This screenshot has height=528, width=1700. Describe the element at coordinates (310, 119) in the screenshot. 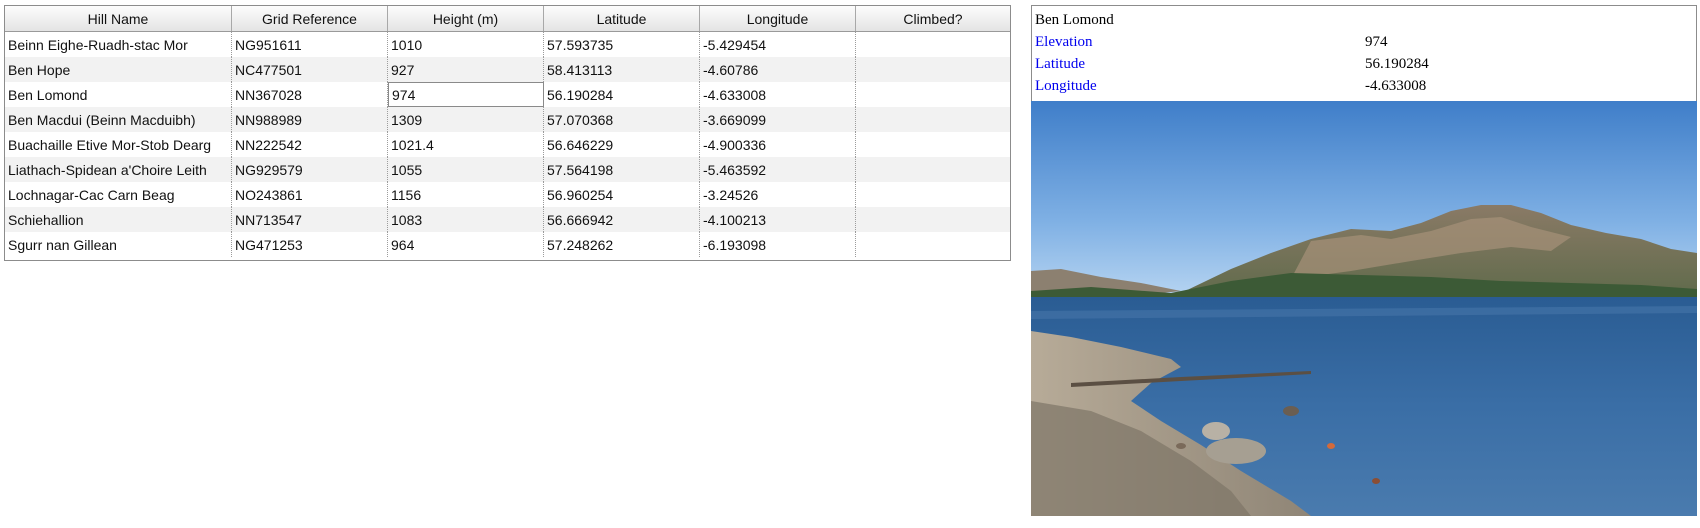

I see `cell-grid-reference: NN988989` at that location.